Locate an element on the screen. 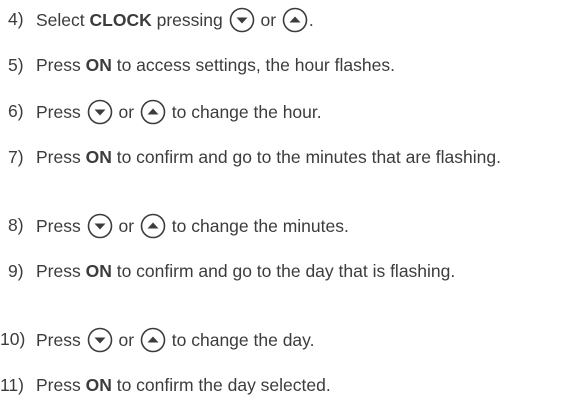 The width and height of the screenshot is (583, 402). step-text: Select CLOCK pressing or . is located at coordinates (306, 20).